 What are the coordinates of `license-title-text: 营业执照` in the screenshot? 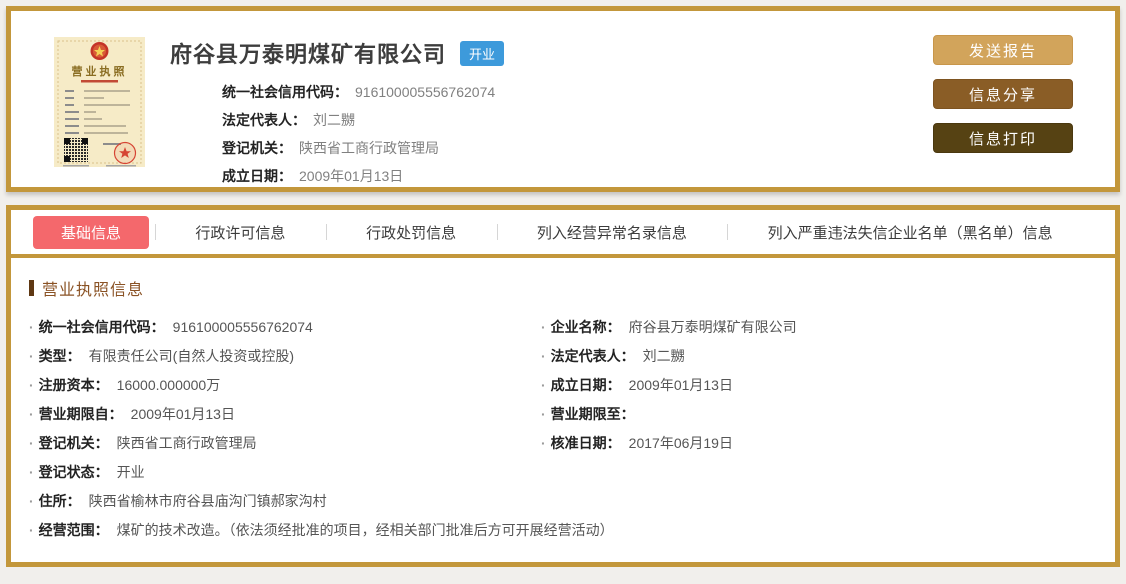 It's located at (100, 71).